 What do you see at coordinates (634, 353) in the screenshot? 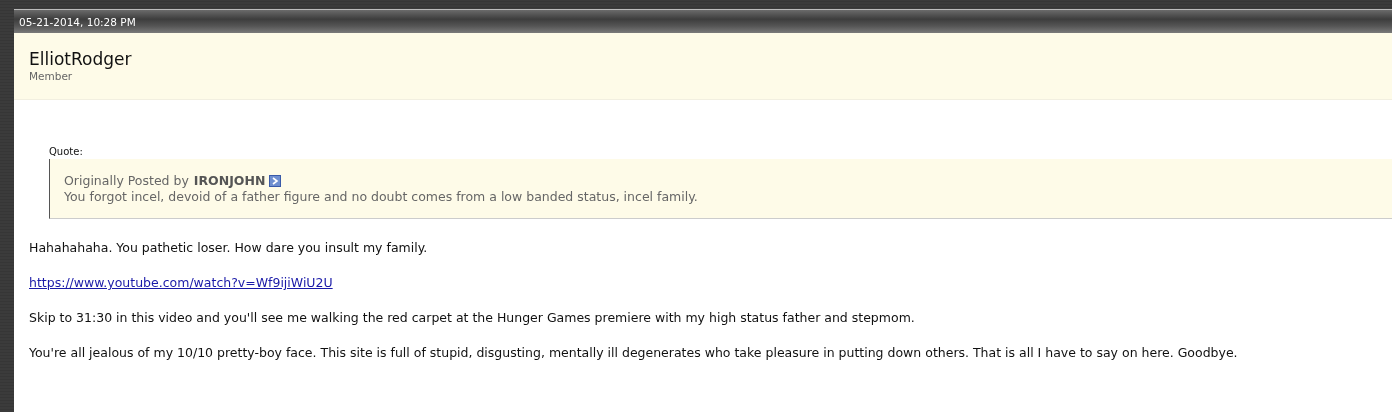
I see `message-paragraph: You're all jealous of my 10/10 pretty-boy face. This site is full of stupid, disgusting, mentally ill degenerates who take pleasure in putting down others. That is all I have to say on here. Goodbye.` at bounding box center [634, 353].